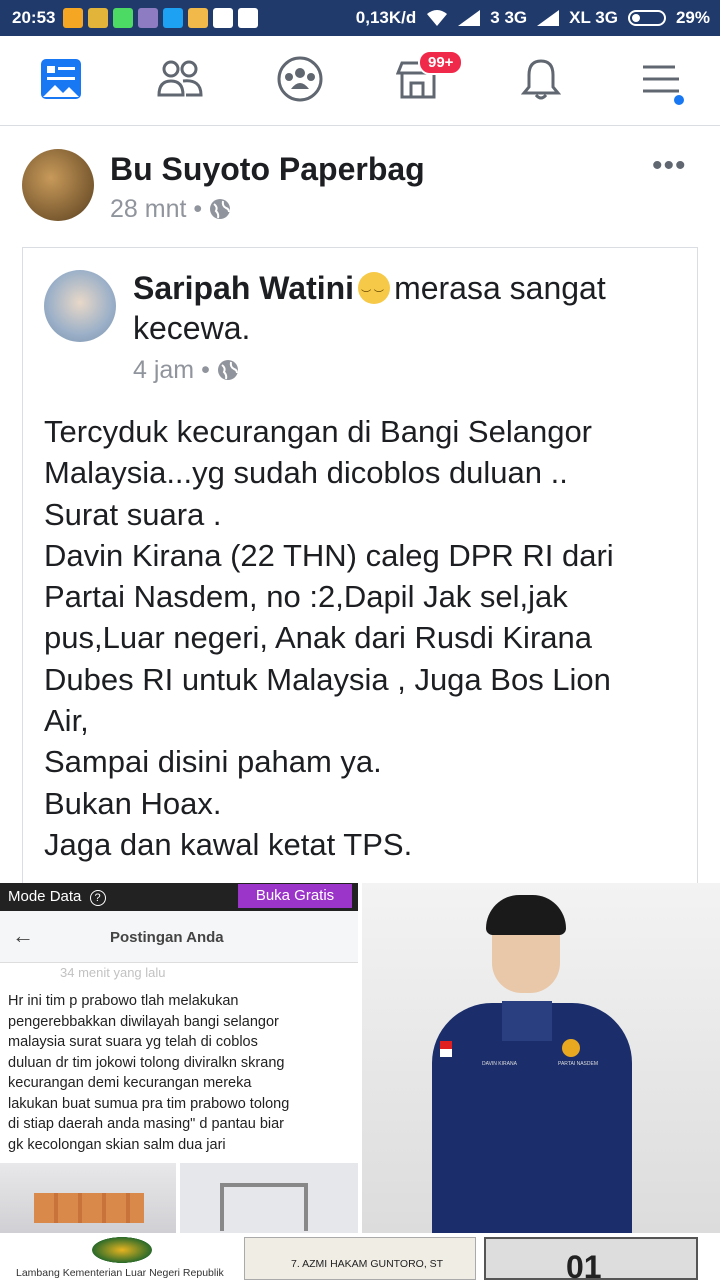  Describe the element at coordinates (669, 166) in the screenshot. I see `more-options-button: •••` at that location.